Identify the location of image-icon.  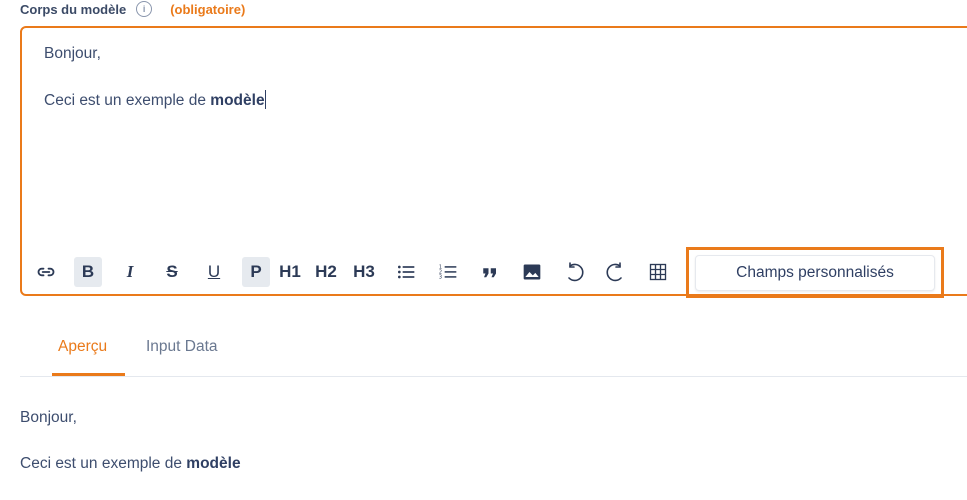
(532, 272).